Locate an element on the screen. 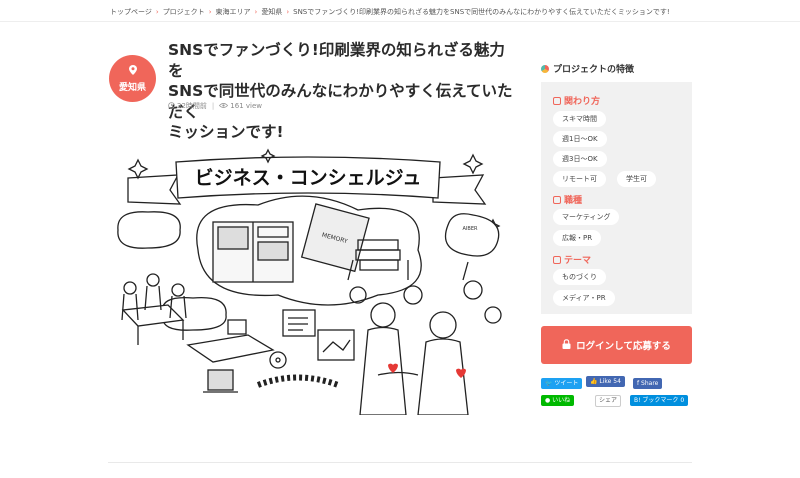 The height and width of the screenshot is (478, 800). calendar-icon is located at coordinates (557, 100).